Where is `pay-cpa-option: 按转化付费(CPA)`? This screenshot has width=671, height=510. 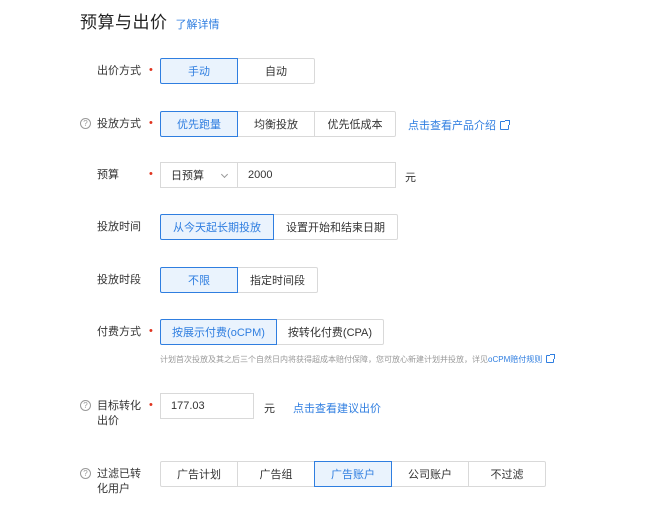 pay-cpa-option: 按转化付费(CPA) is located at coordinates (330, 332).